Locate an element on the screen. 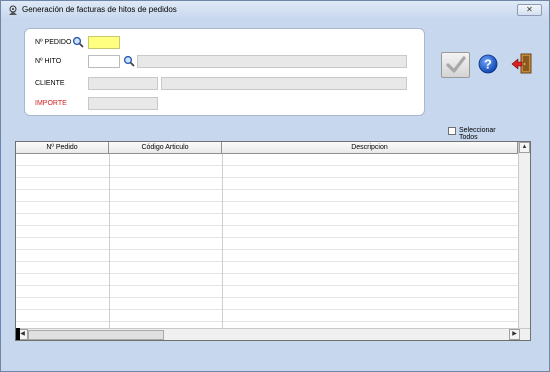 The image size is (550, 372). select-all-checkbox is located at coordinates (452, 131).